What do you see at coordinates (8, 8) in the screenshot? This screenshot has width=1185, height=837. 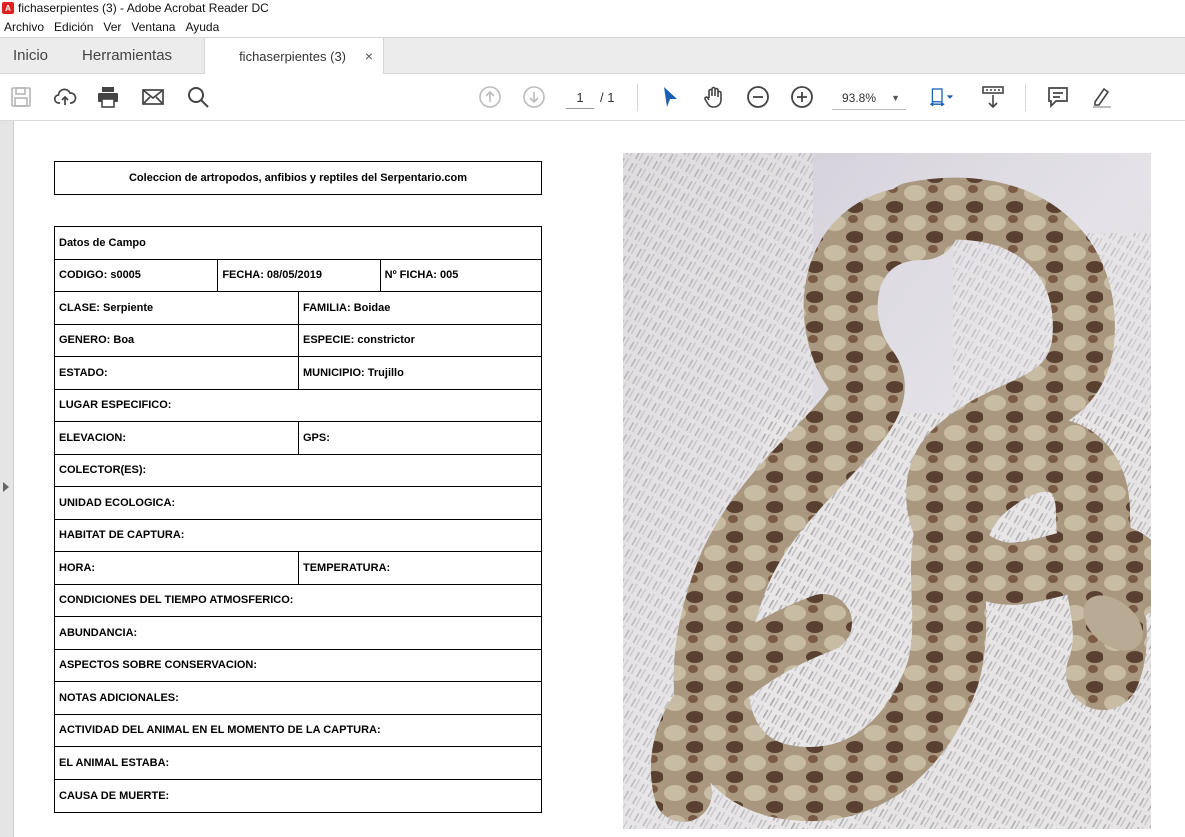 I see `acrobat-app-icon: A` at bounding box center [8, 8].